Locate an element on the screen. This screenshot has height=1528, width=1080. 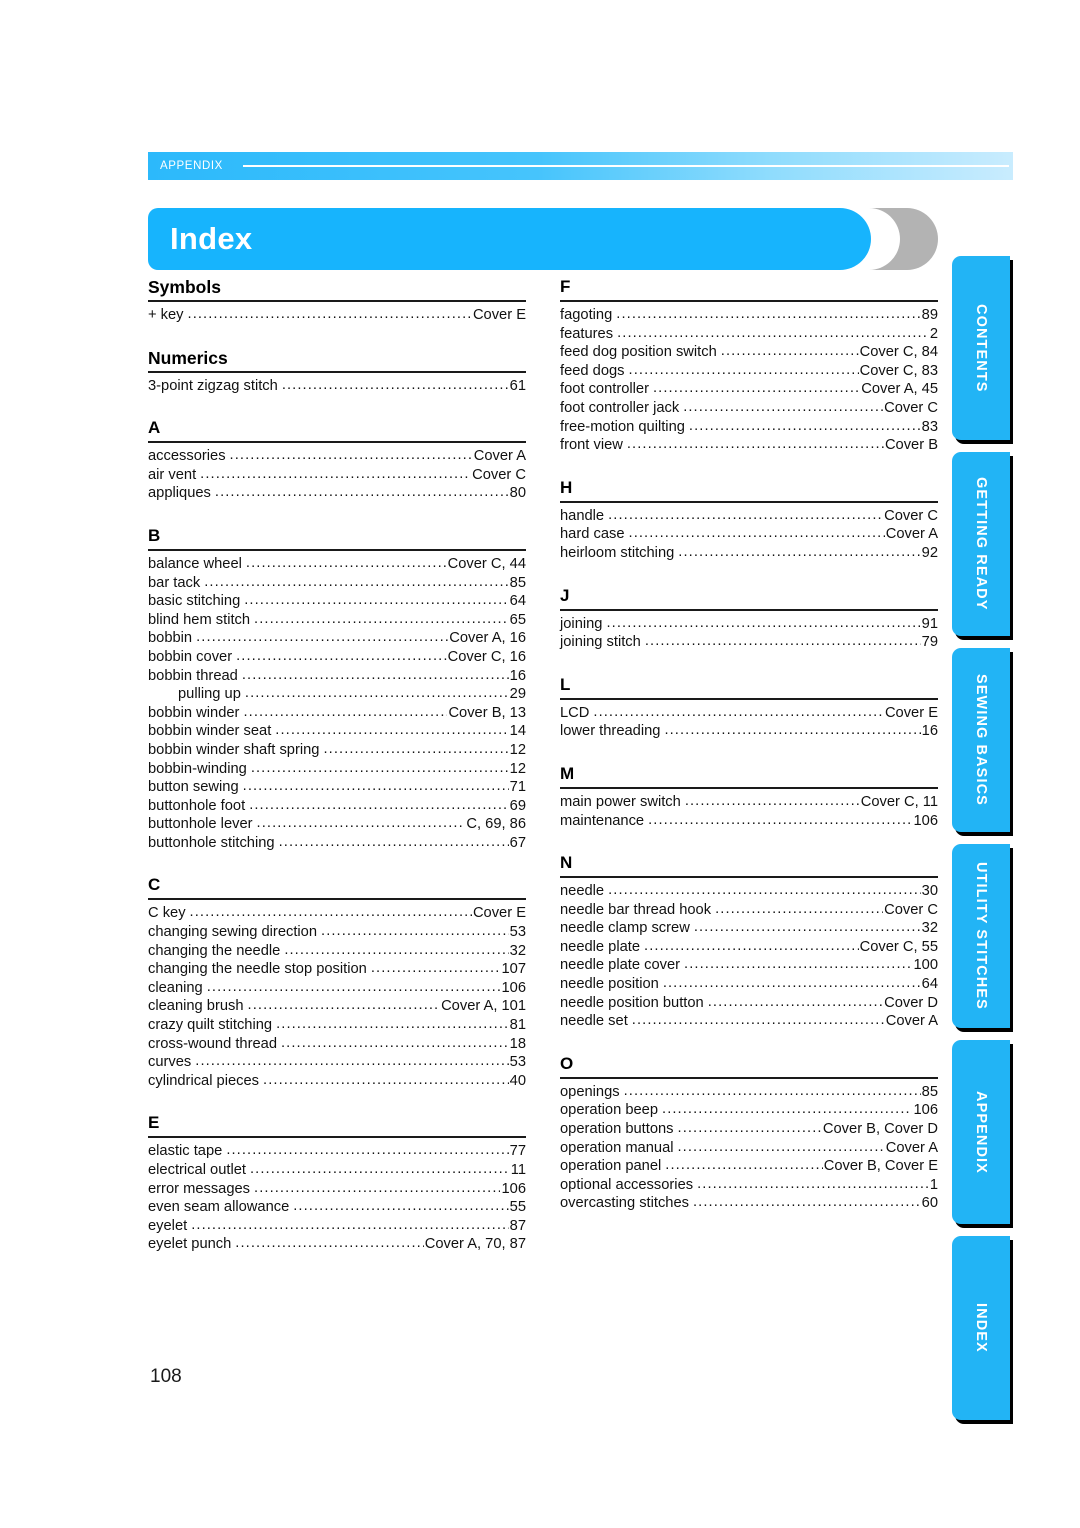
section-tab-getting-ready: GETTING READY is located at coordinates (981, 544).